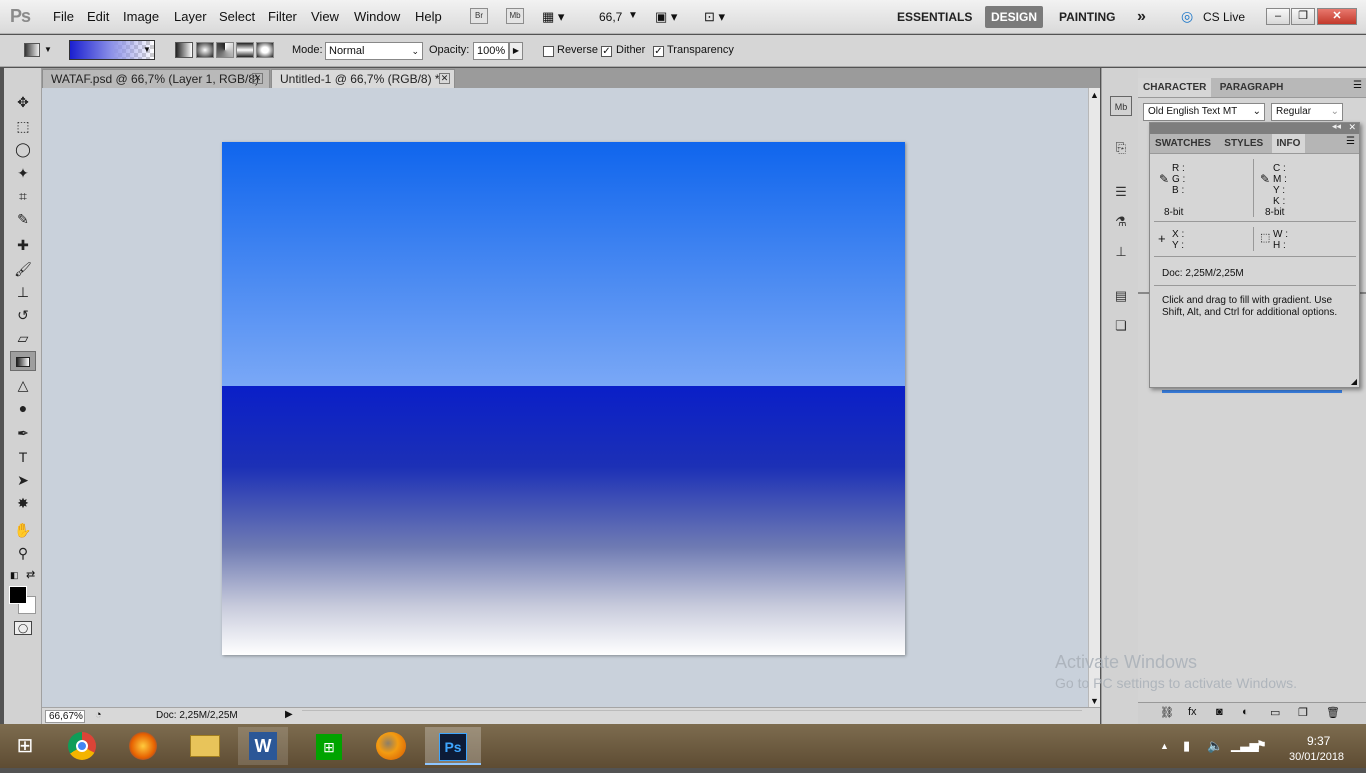  I want to click on more-workspaces-icon: », so click(1141, 17).